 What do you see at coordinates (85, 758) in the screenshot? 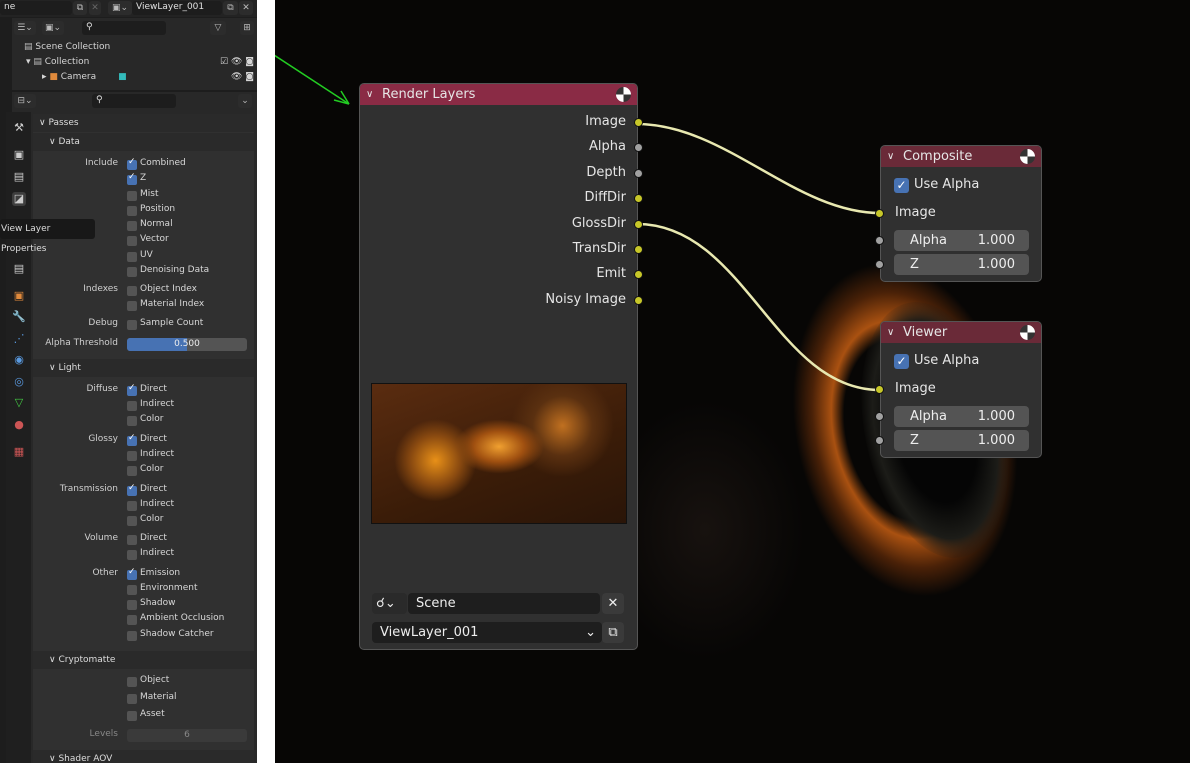
I see `shader-aov-subsection-label: Shader AOV` at bounding box center [85, 758].